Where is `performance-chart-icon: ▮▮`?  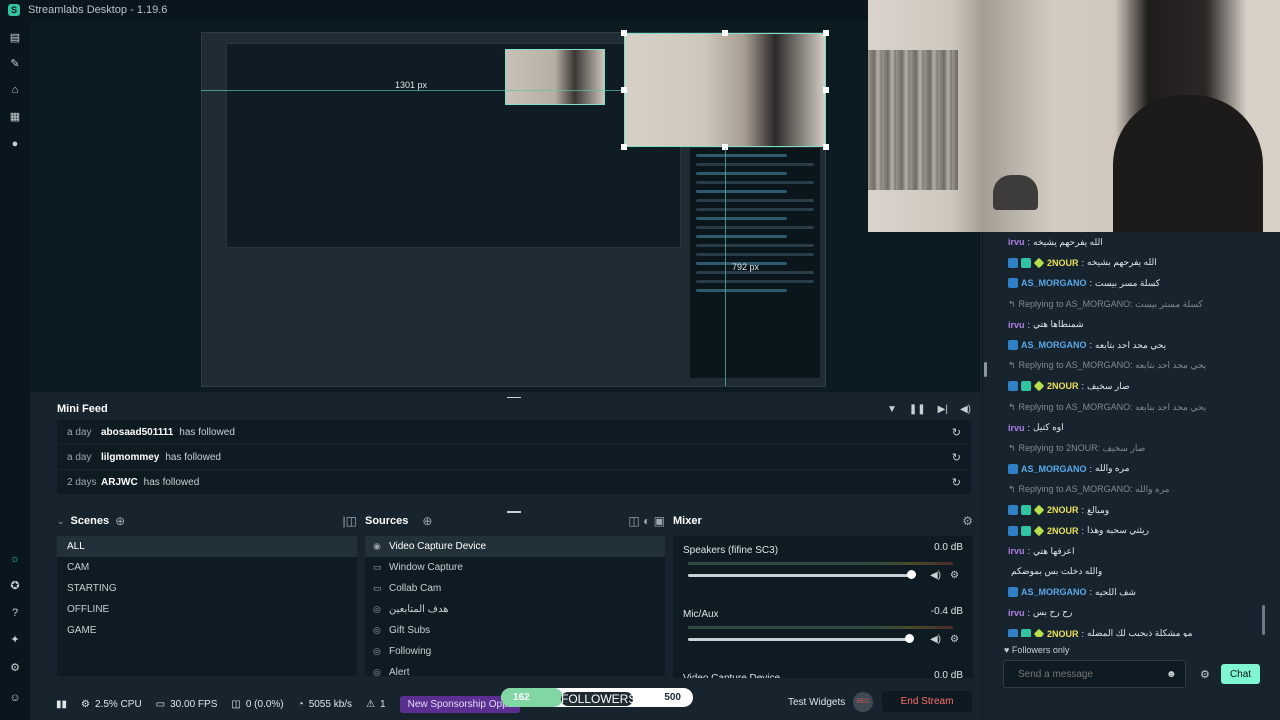 performance-chart-icon: ▮▮ is located at coordinates (61, 704).